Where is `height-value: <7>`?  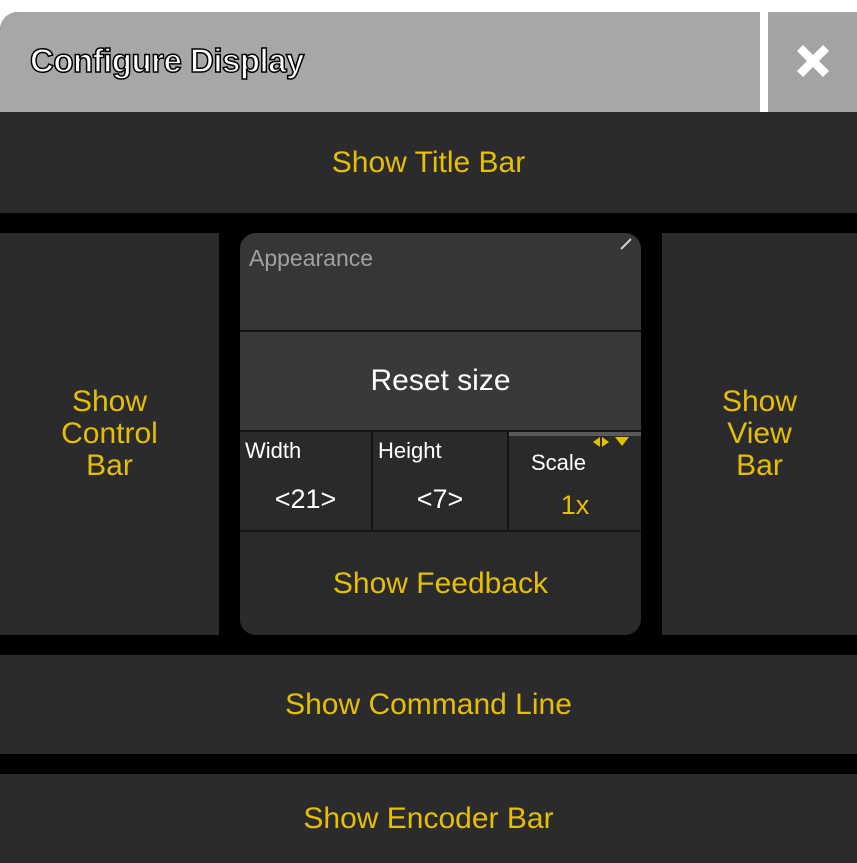
height-value: <7> is located at coordinates (440, 499).